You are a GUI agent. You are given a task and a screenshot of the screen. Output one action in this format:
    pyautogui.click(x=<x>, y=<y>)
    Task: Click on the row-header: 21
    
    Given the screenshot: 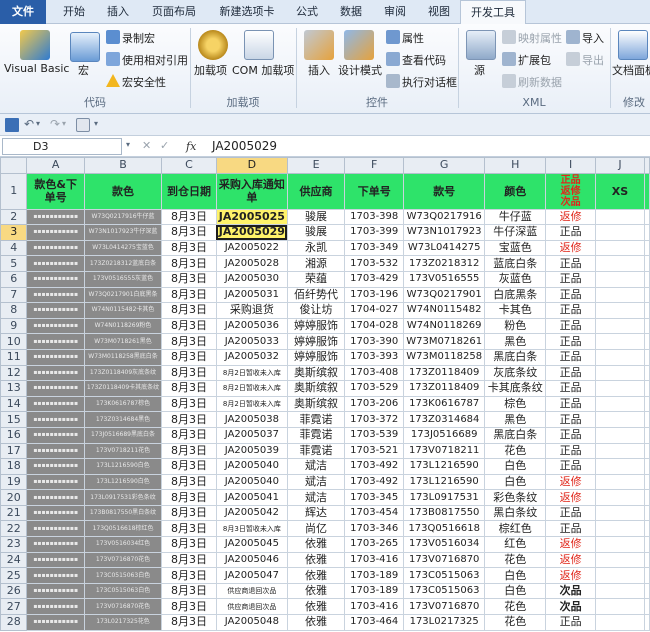 What is the action you would take?
    pyautogui.click(x=14, y=513)
    